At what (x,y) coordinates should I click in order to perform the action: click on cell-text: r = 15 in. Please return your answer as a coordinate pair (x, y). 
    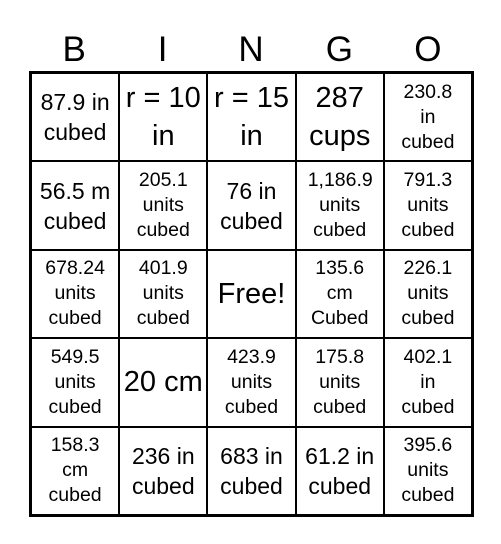
    Looking at the image, I should click on (251, 117).